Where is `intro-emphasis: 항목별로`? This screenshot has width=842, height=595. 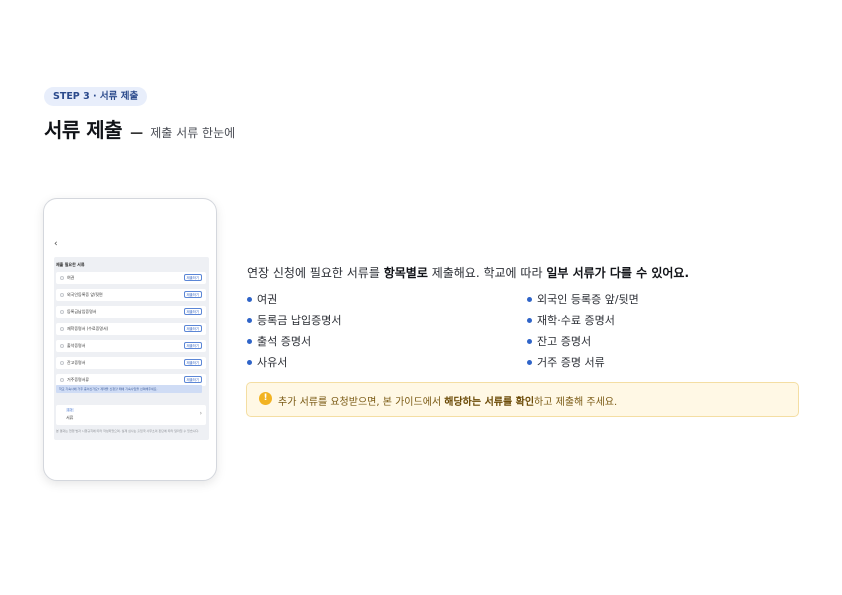
intro-emphasis: 항목별로 is located at coordinates (405, 273).